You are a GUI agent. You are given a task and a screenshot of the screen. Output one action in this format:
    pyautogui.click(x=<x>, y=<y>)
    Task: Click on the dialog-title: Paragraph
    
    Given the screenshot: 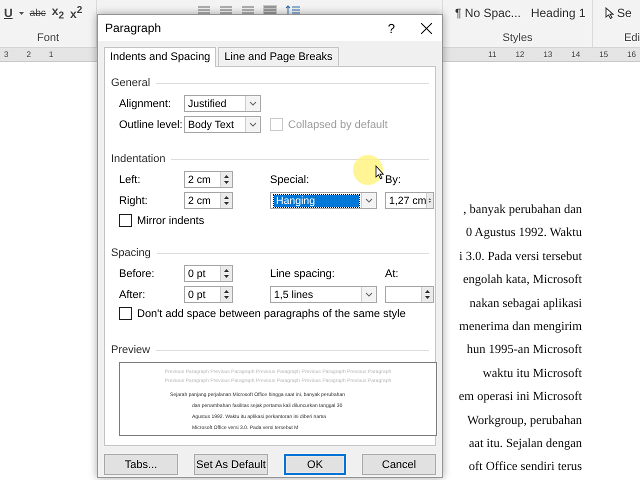 What is the action you would take?
    pyautogui.click(x=133, y=28)
    